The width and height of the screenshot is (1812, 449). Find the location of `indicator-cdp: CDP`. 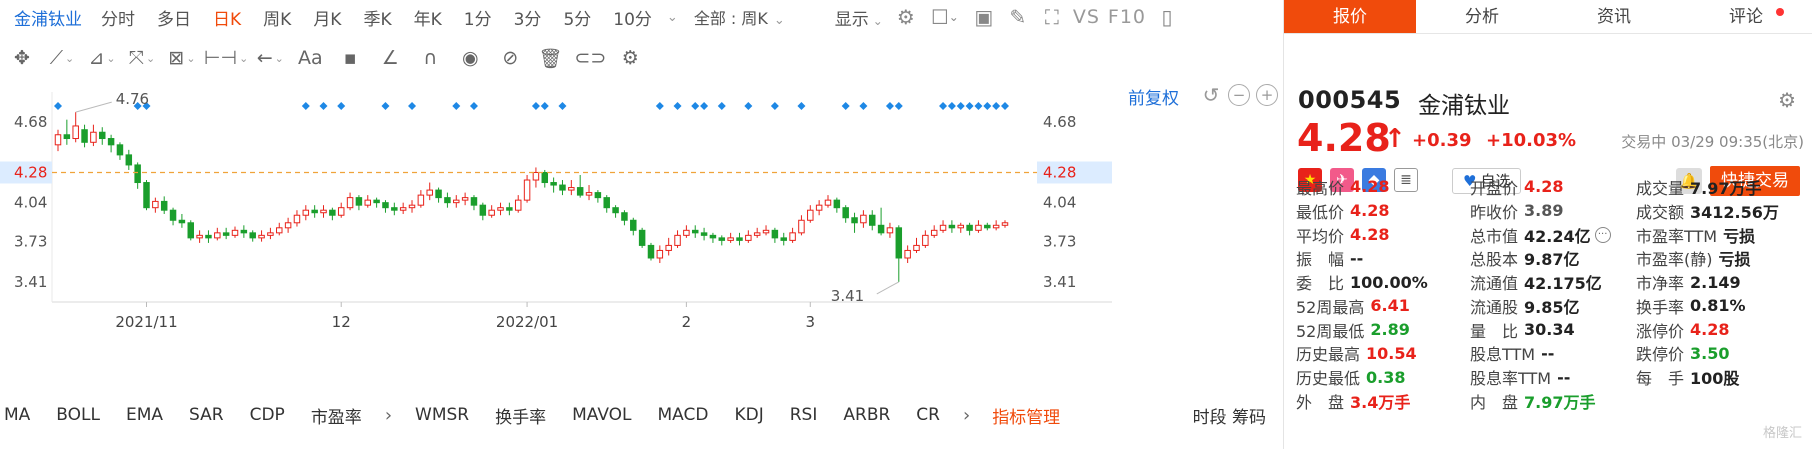

indicator-cdp: CDP is located at coordinates (267, 415).